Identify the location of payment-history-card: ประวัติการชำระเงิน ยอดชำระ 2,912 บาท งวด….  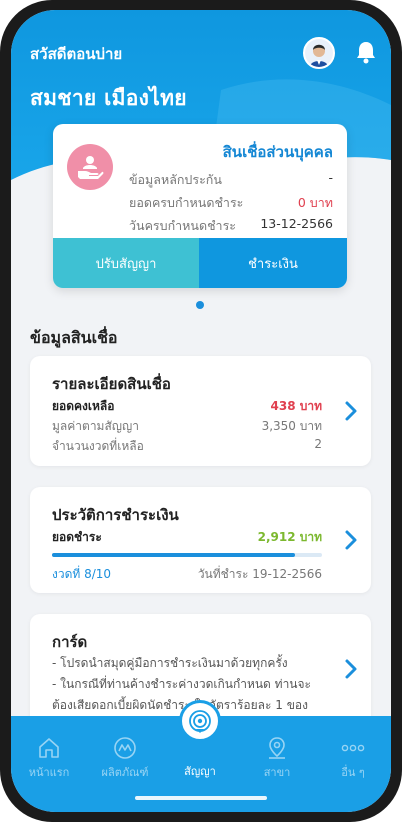
(200, 540).